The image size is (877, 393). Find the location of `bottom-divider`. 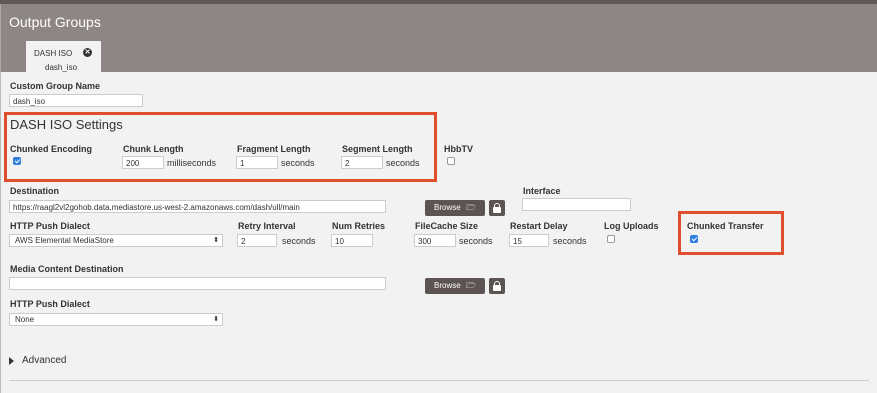

bottom-divider is located at coordinates (439, 380).